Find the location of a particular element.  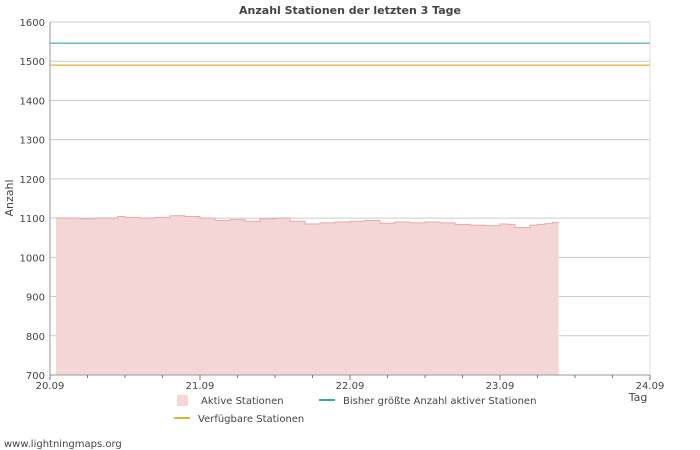

legend-label: Aktive Stationen is located at coordinates (242, 401).